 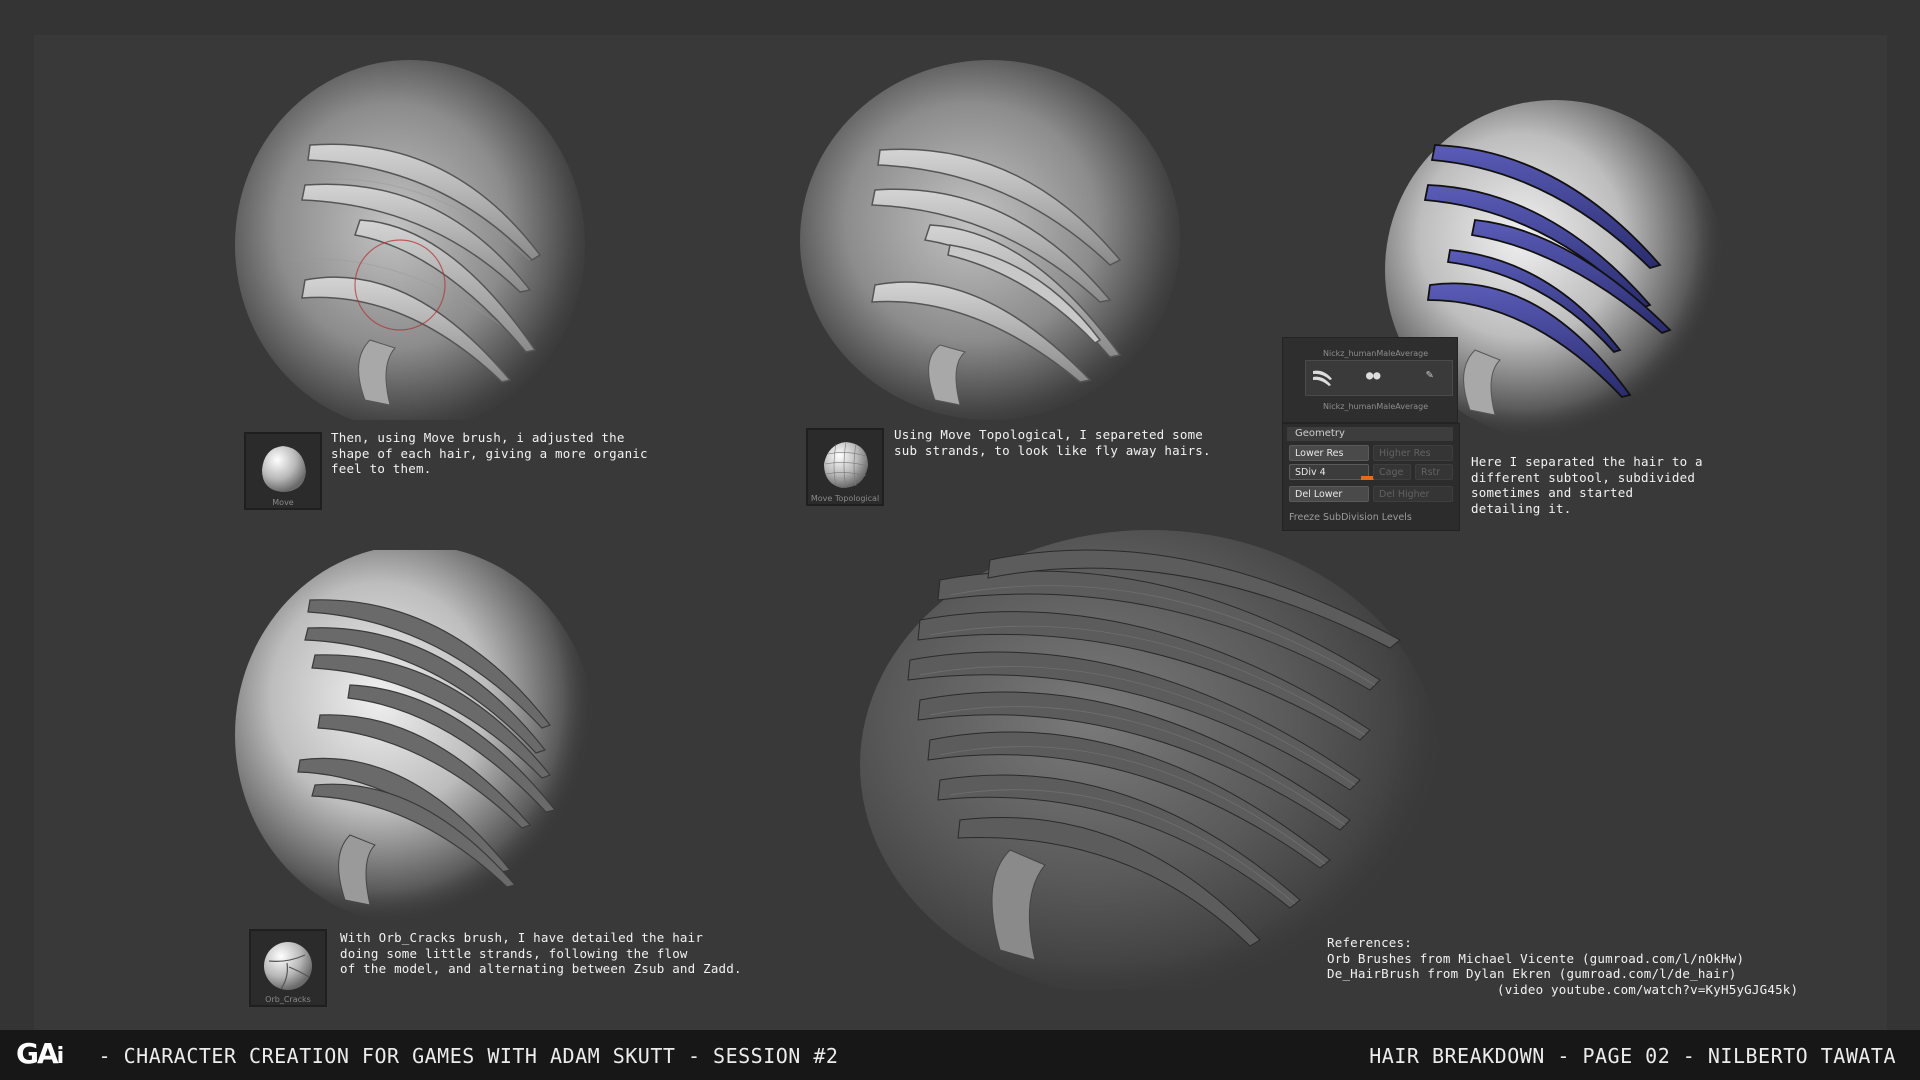 What do you see at coordinates (1392, 472) in the screenshot?
I see `cage-button: Cage` at bounding box center [1392, 472].